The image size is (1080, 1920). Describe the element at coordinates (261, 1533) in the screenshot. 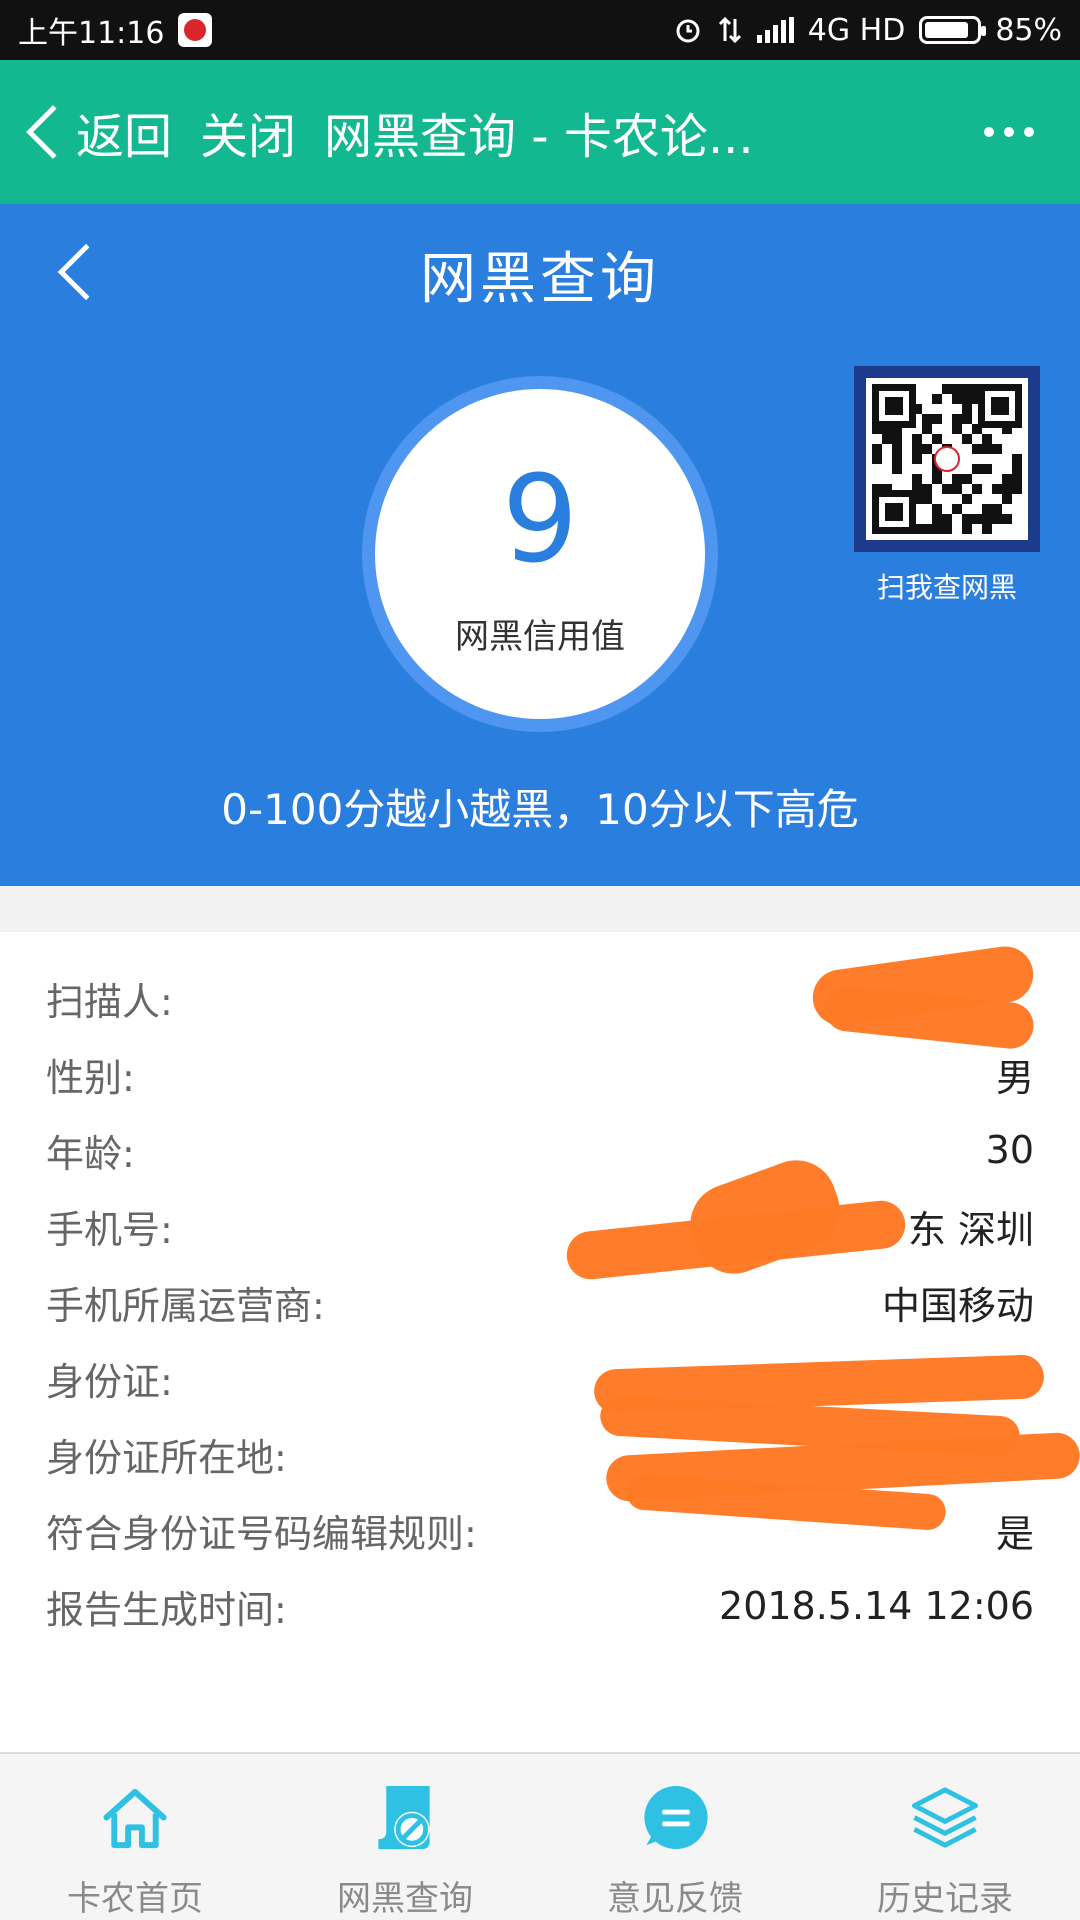

I see `info-label: 符合身份证号码编辑规则:` at that location.